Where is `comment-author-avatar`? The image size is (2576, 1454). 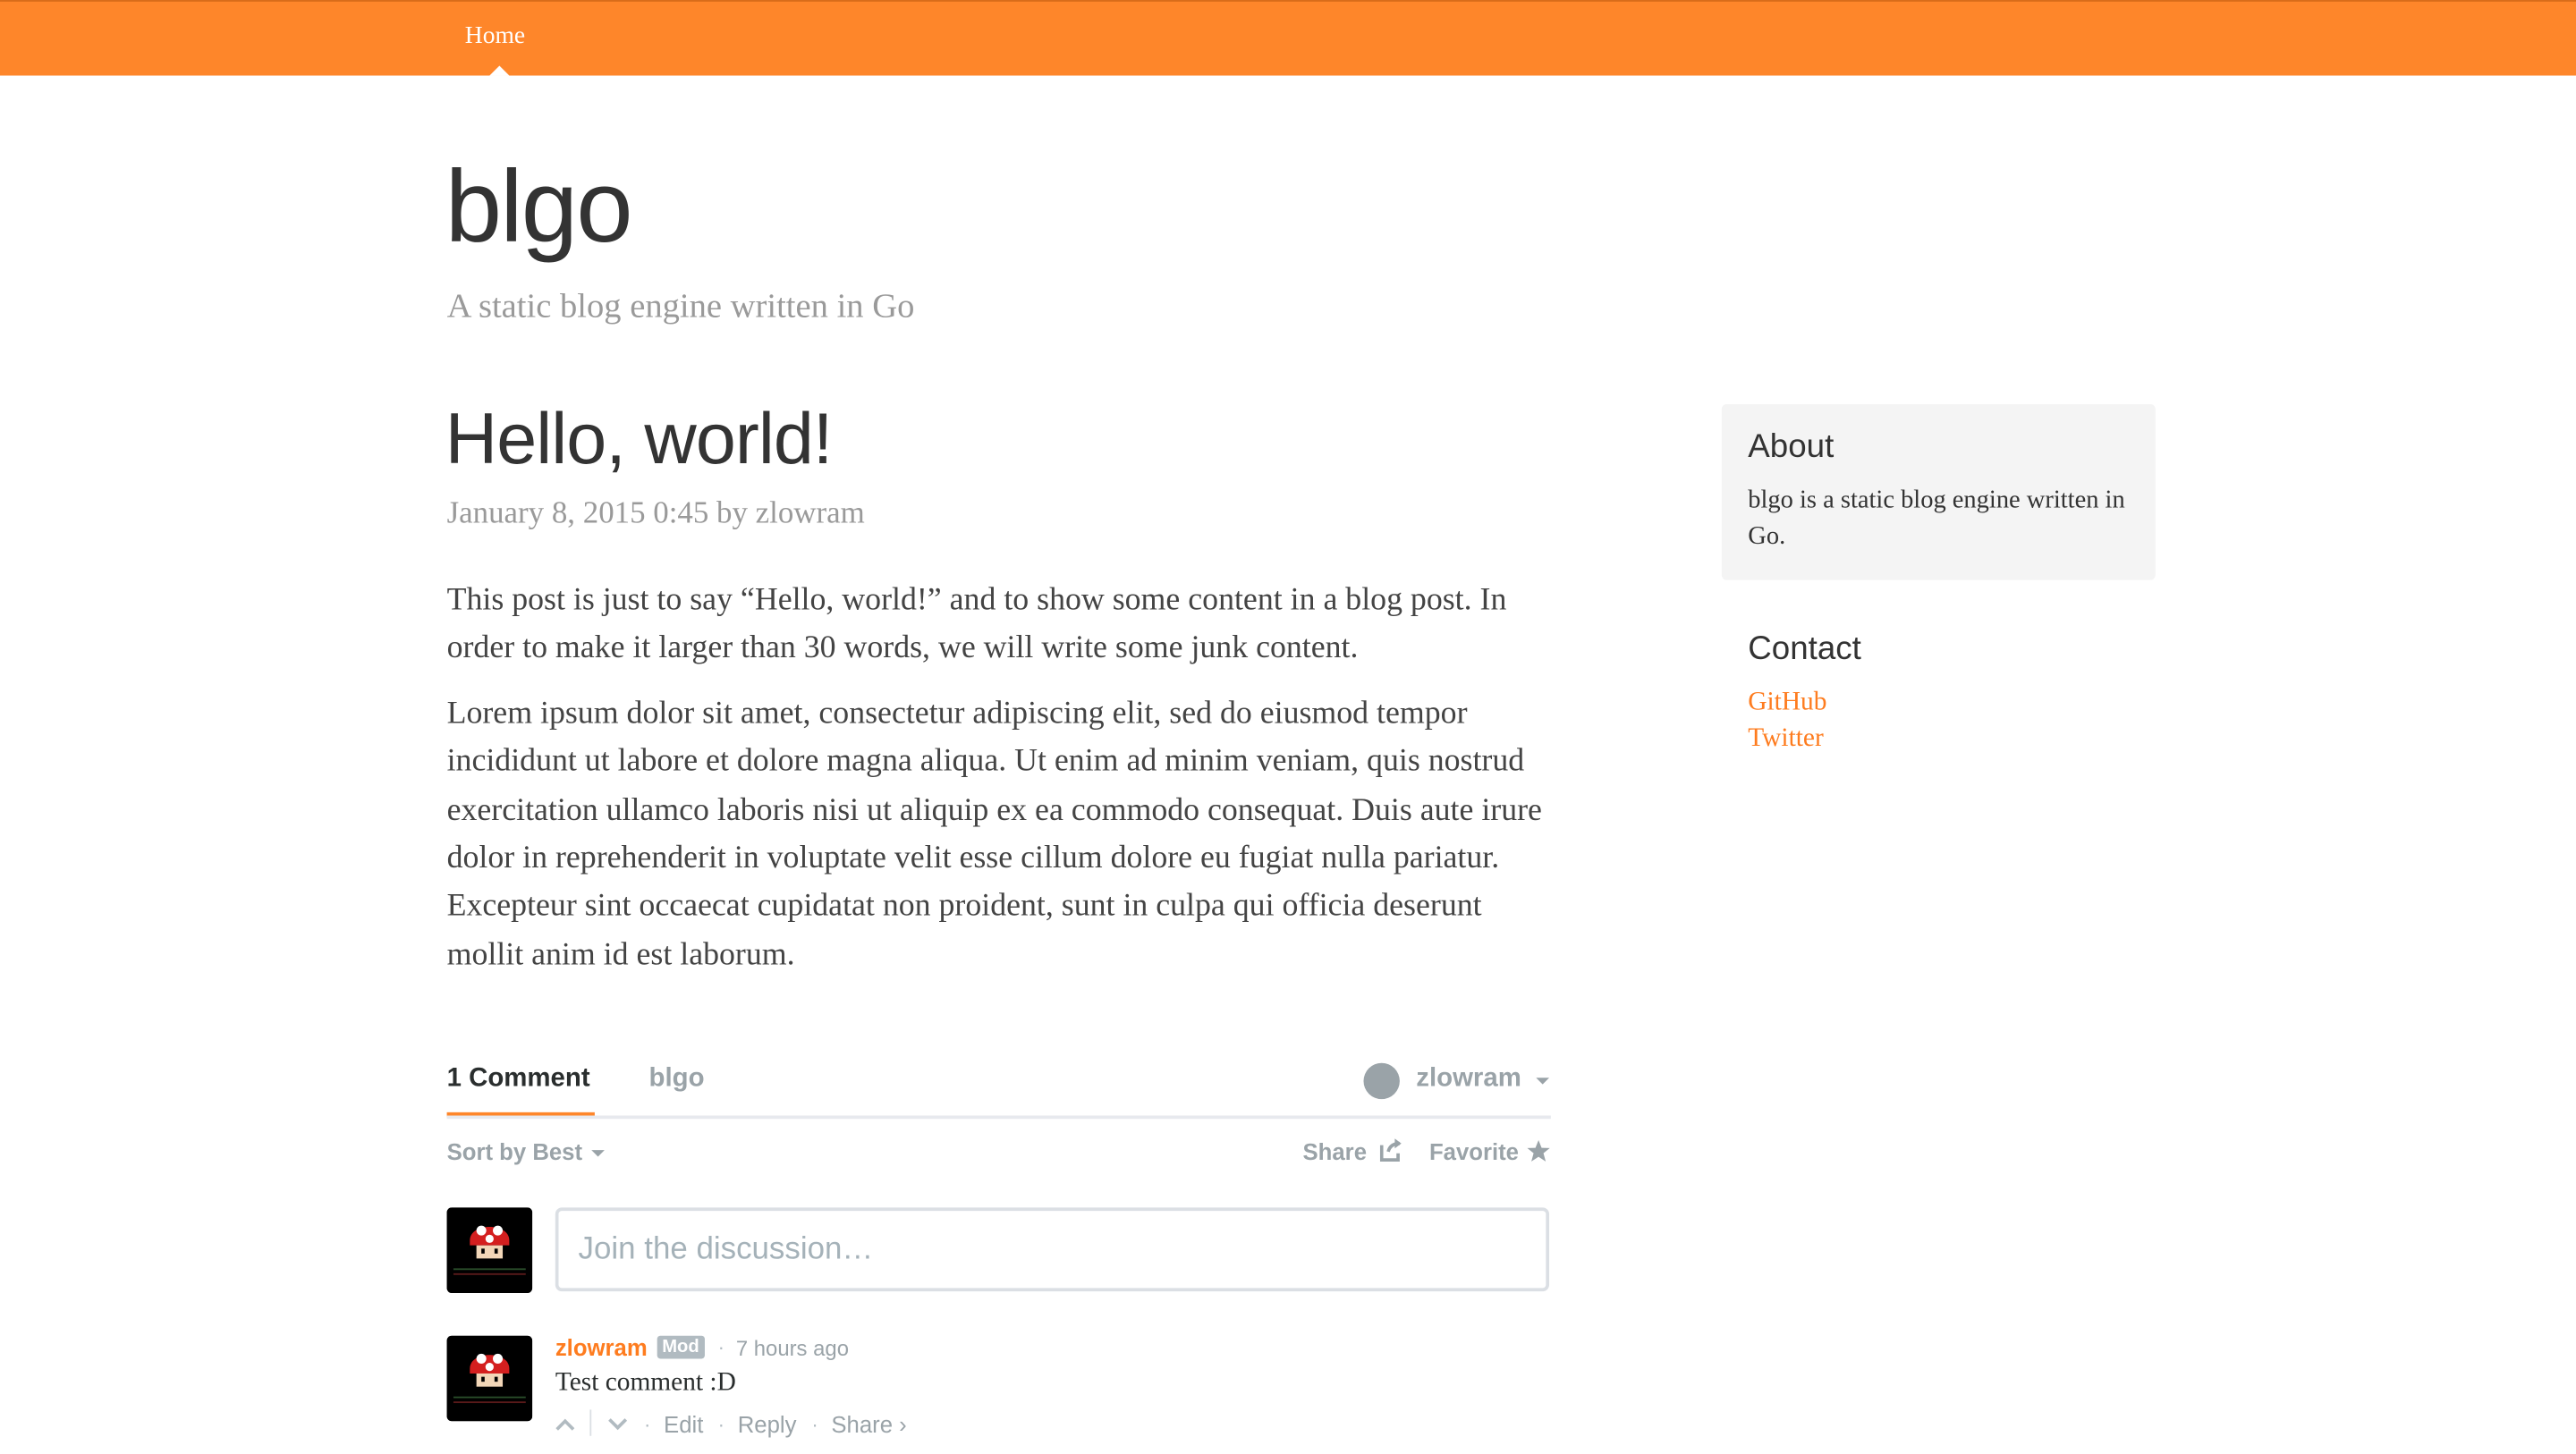
comment-author-avatar is located at coordinates (489, 1379).